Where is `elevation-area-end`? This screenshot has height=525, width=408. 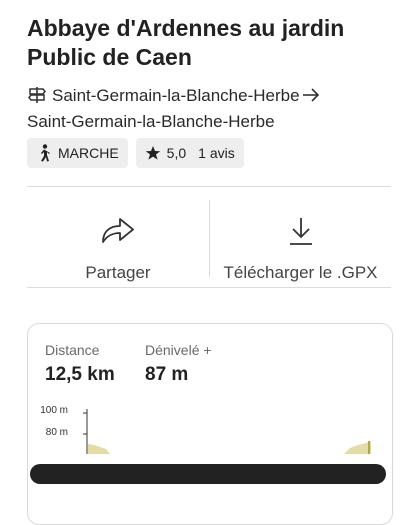
elevation-area-end is located at coordinates (357, 447).